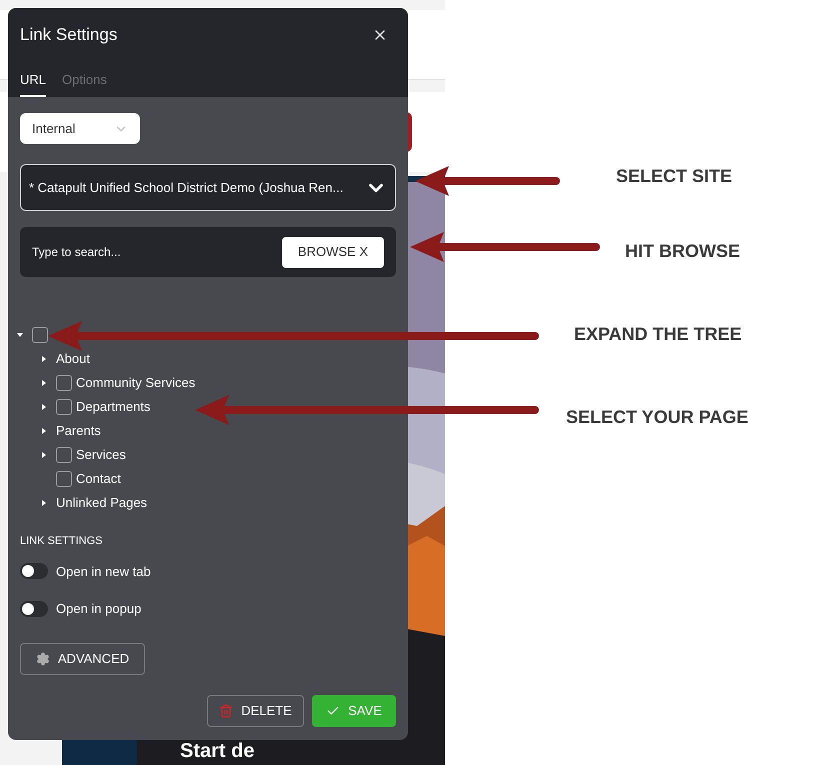 The image size is (820, 765). I want to click on hero-heading: Start de, so click(217, 751).